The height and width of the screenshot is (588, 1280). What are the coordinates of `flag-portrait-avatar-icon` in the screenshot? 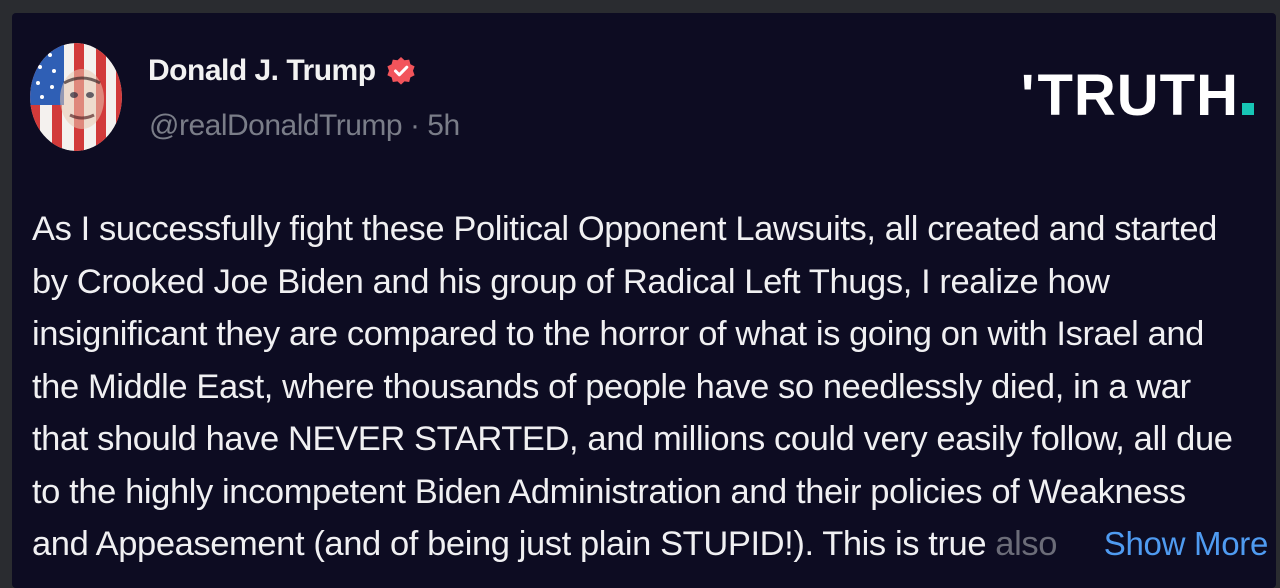 It's located at (76, 97).